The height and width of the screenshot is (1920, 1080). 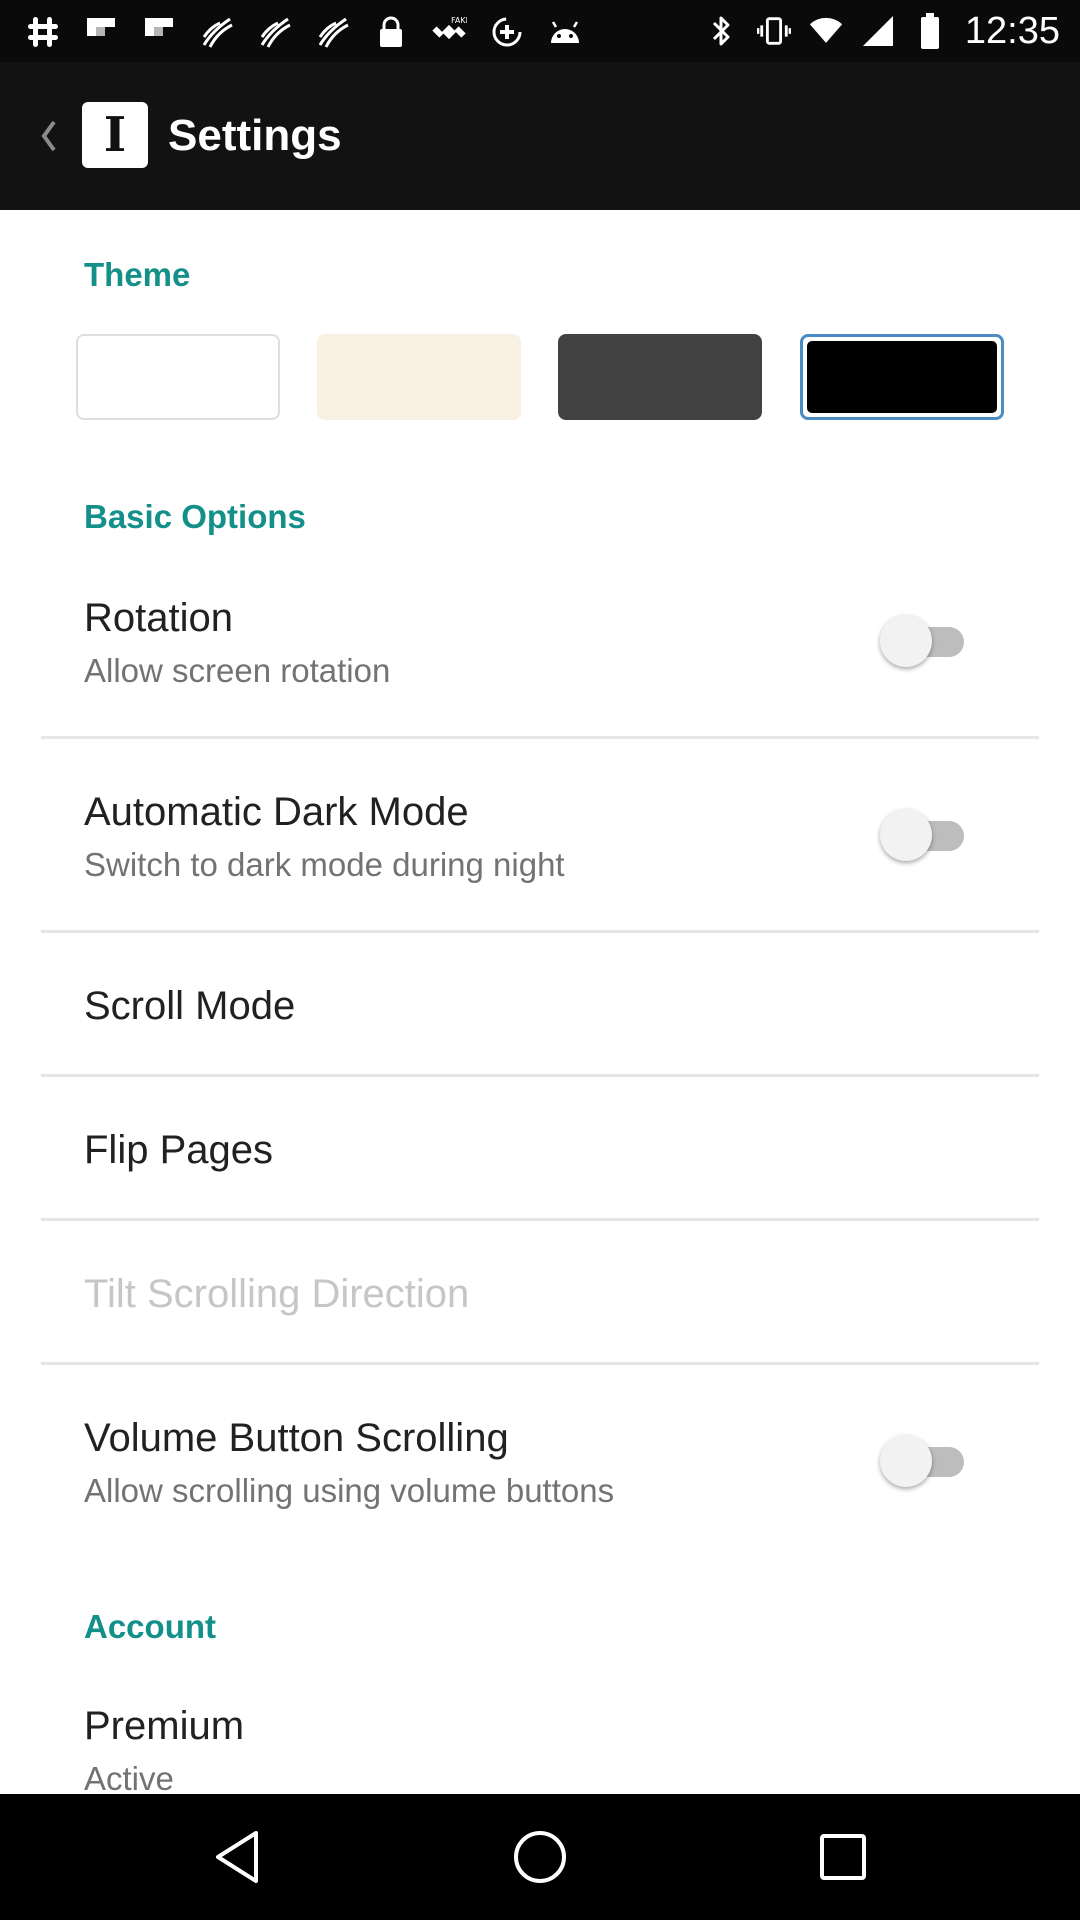 I want to click on data-saver-icon, so click(x=507, y=32).